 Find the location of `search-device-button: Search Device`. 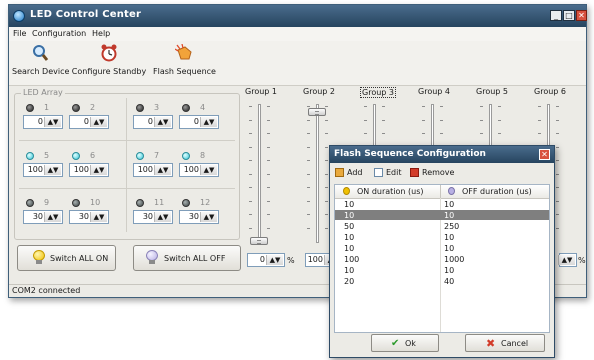

search-device-button: Search Device is located at coordinates (40, 63).